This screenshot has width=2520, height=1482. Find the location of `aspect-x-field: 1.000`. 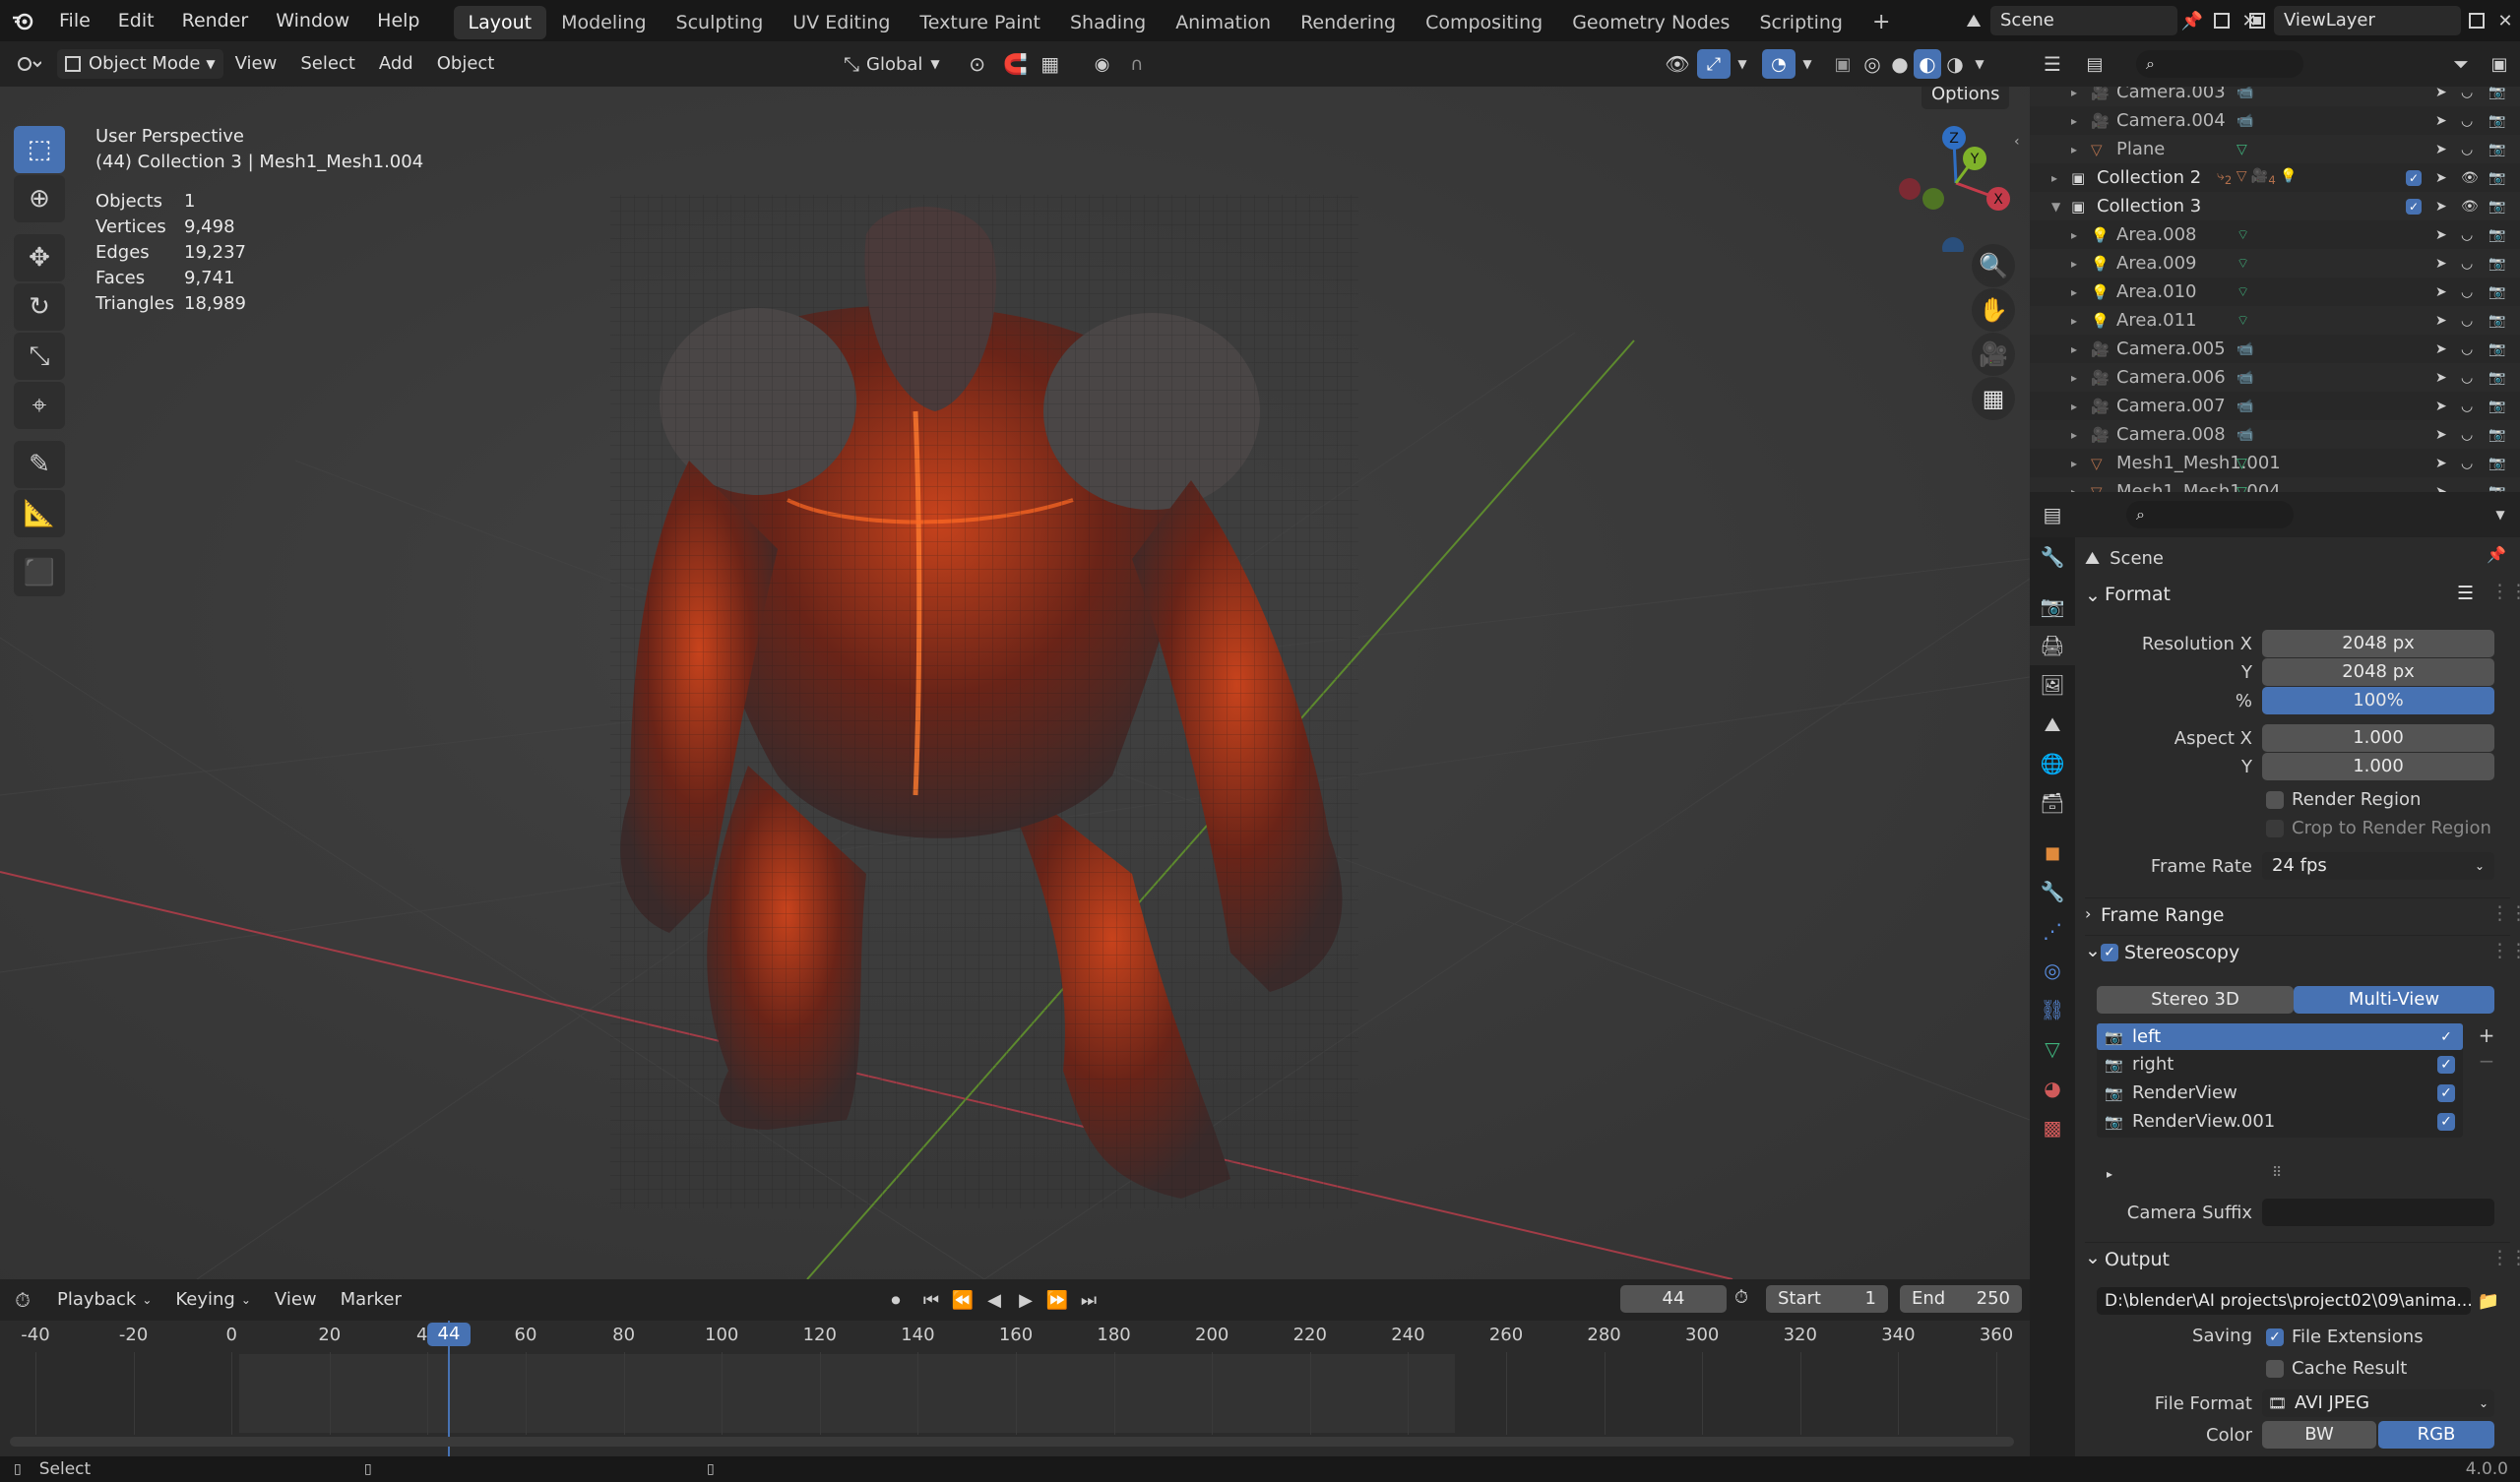

aspect-x-field: 1.000 is located at coordinates (2378, 738).